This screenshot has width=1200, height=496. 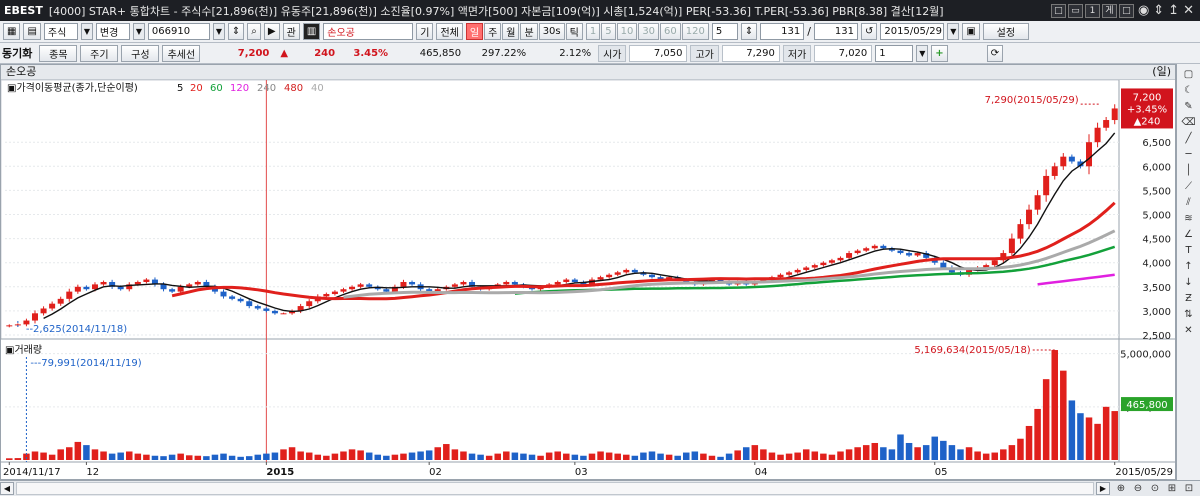 I want to click on period-tab-3: 분, so click(x=529, y=31).